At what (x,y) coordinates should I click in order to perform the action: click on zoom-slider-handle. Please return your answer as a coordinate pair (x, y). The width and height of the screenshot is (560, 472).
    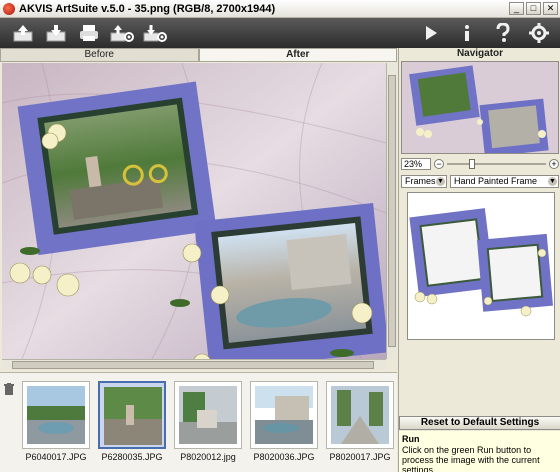
    Looking at the image, I should click on (472, 164).